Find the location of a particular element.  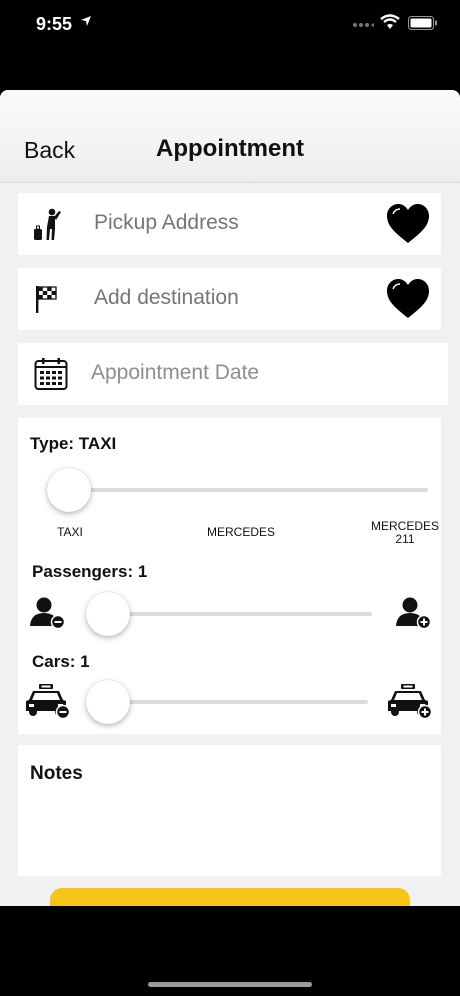

type-option-mercedes: MERCEDES is located at coordinates (240, 532).